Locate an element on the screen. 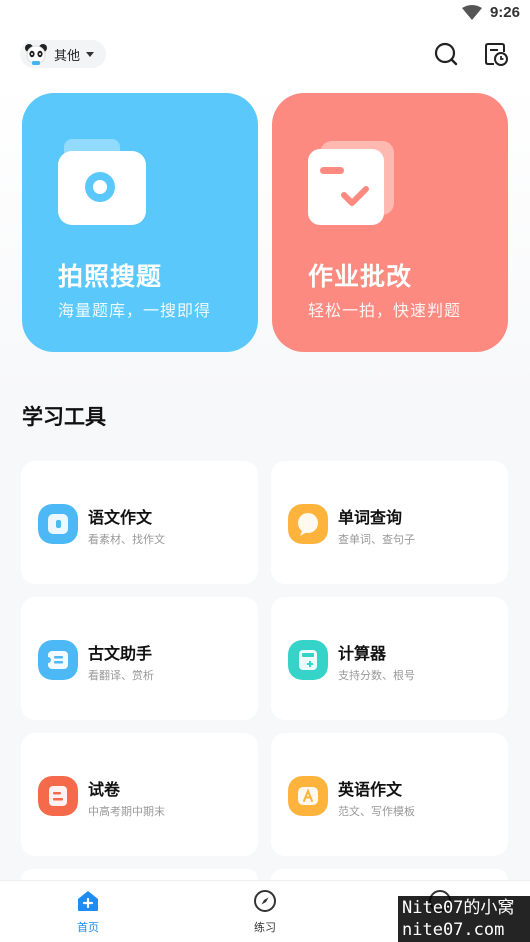 Image resolution: width=530 pixels, height=942 pixels. nav-practice: 练习 is located at coordinates (265, 912).